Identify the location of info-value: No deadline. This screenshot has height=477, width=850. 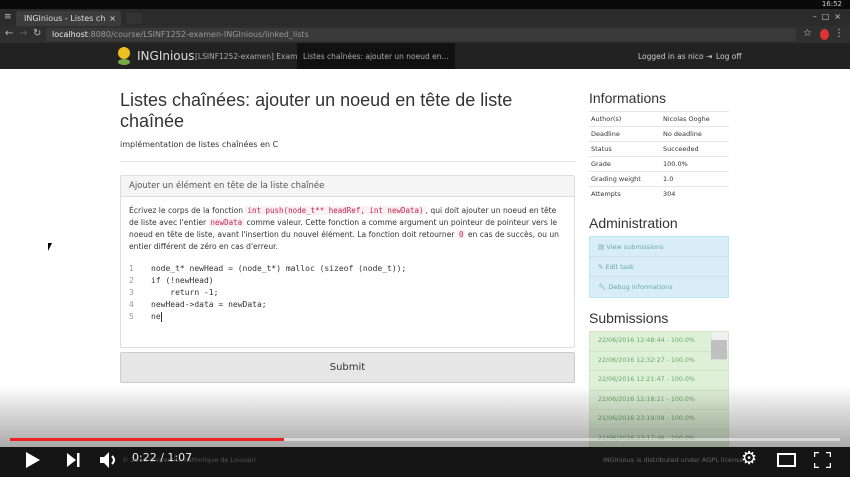
(695, 134).